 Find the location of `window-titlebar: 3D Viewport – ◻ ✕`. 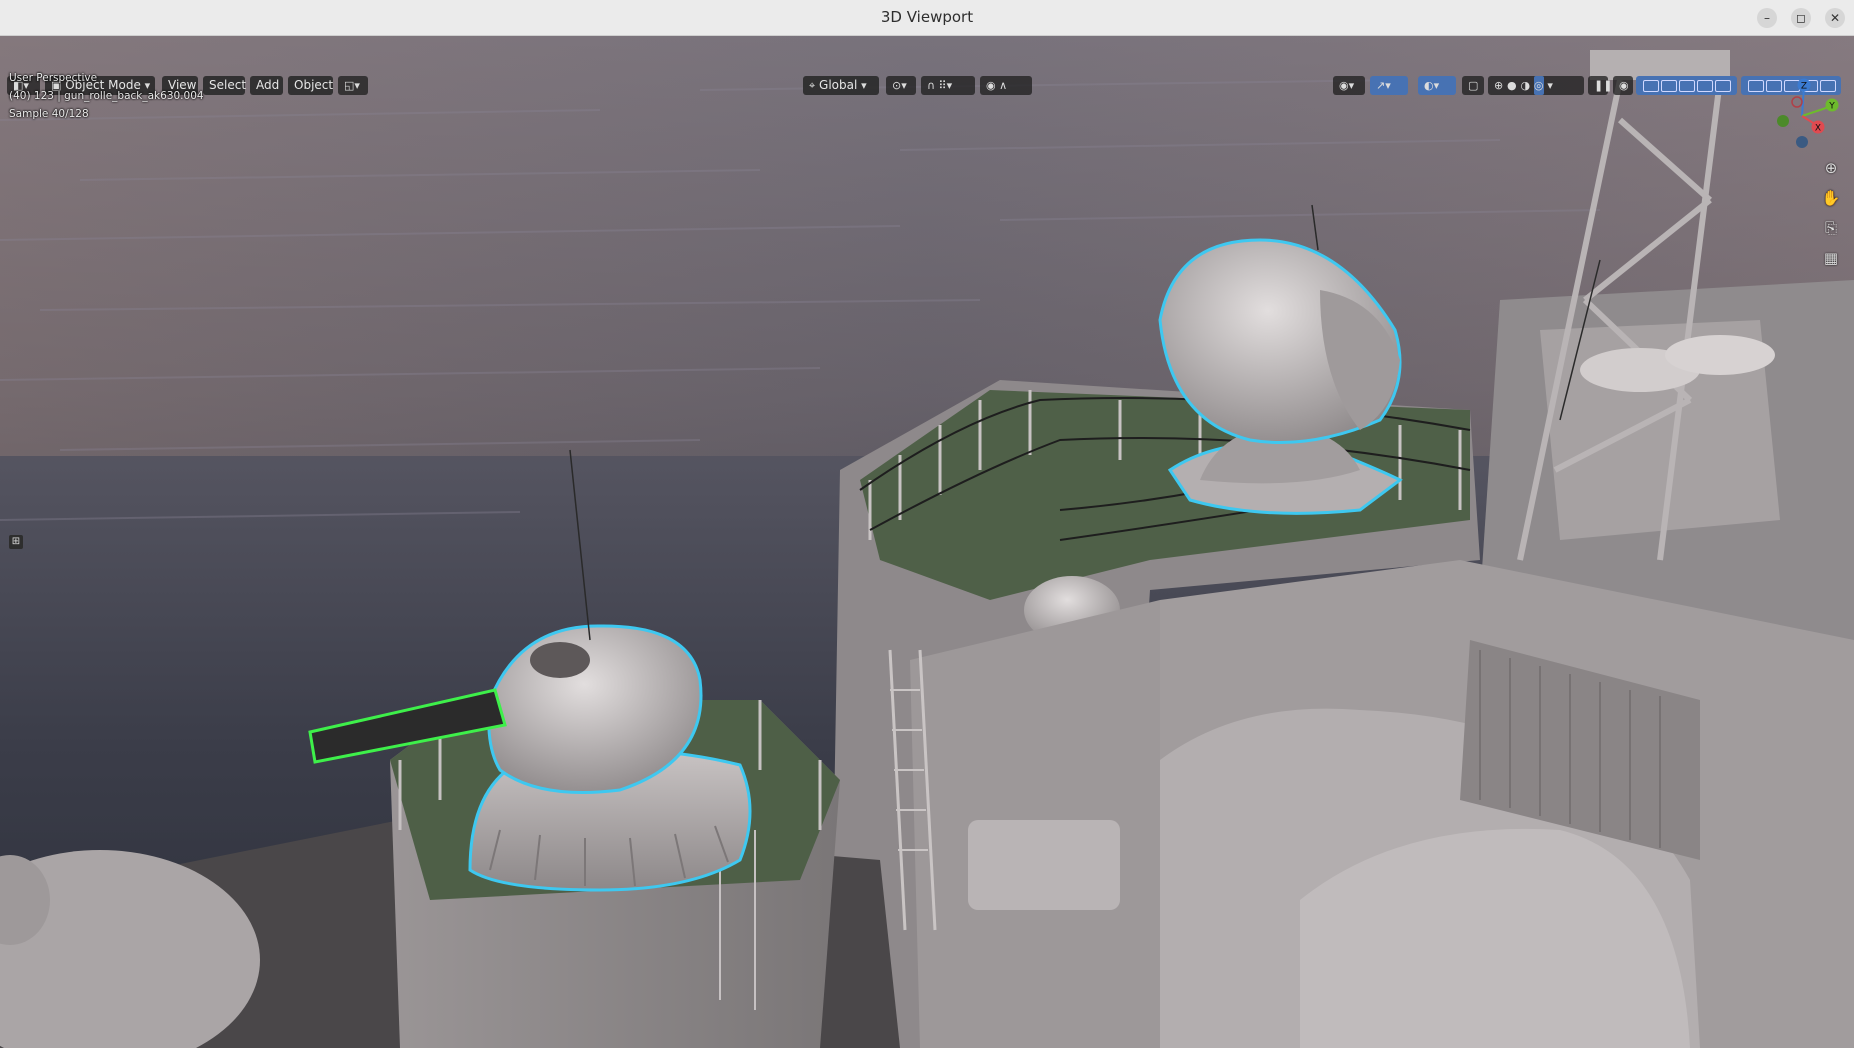

window-titlebar: 3D Viewport – ◻ ✕ is located at coordinates (927, 18).